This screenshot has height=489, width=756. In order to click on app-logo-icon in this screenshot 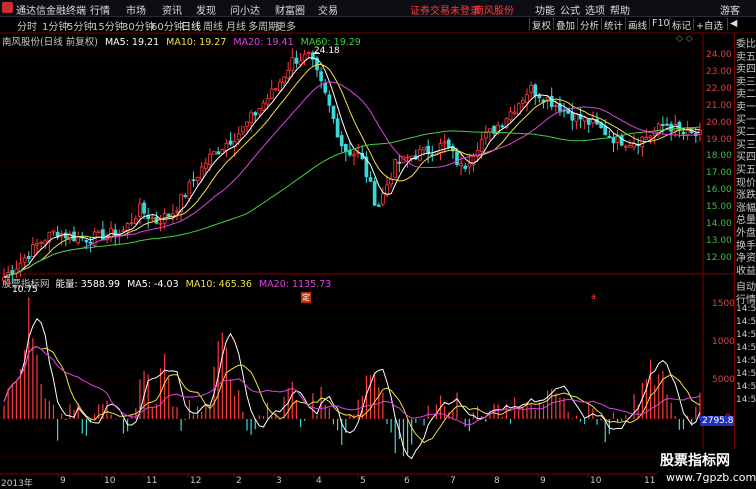, I will do `click(7, 7)`.